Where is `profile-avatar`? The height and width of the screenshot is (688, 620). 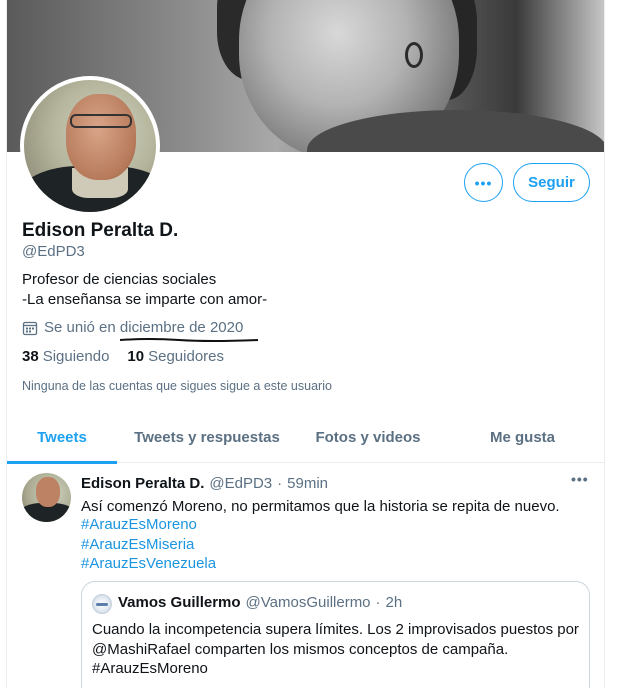 profile-avatar is located at coordinates (90, 146).